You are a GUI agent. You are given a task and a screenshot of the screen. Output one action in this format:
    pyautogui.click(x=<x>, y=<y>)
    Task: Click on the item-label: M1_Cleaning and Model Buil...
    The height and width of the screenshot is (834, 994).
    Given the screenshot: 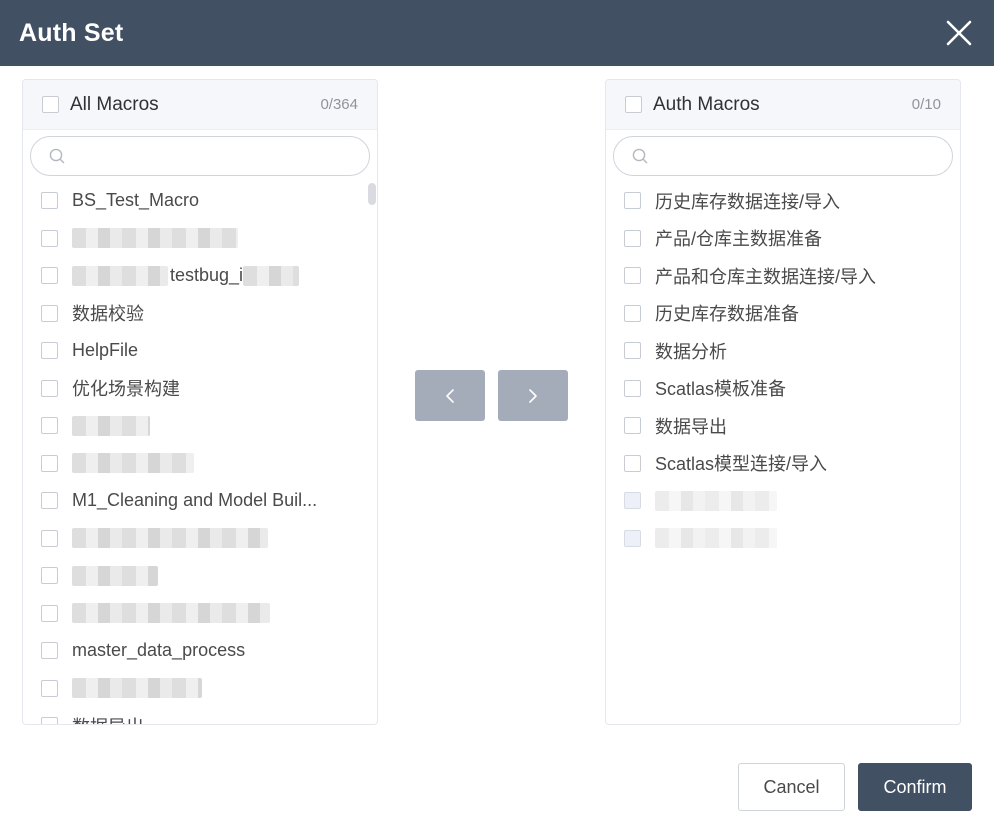 What is the action you would take?
    pyautogui.click(x=195, y=500)
    